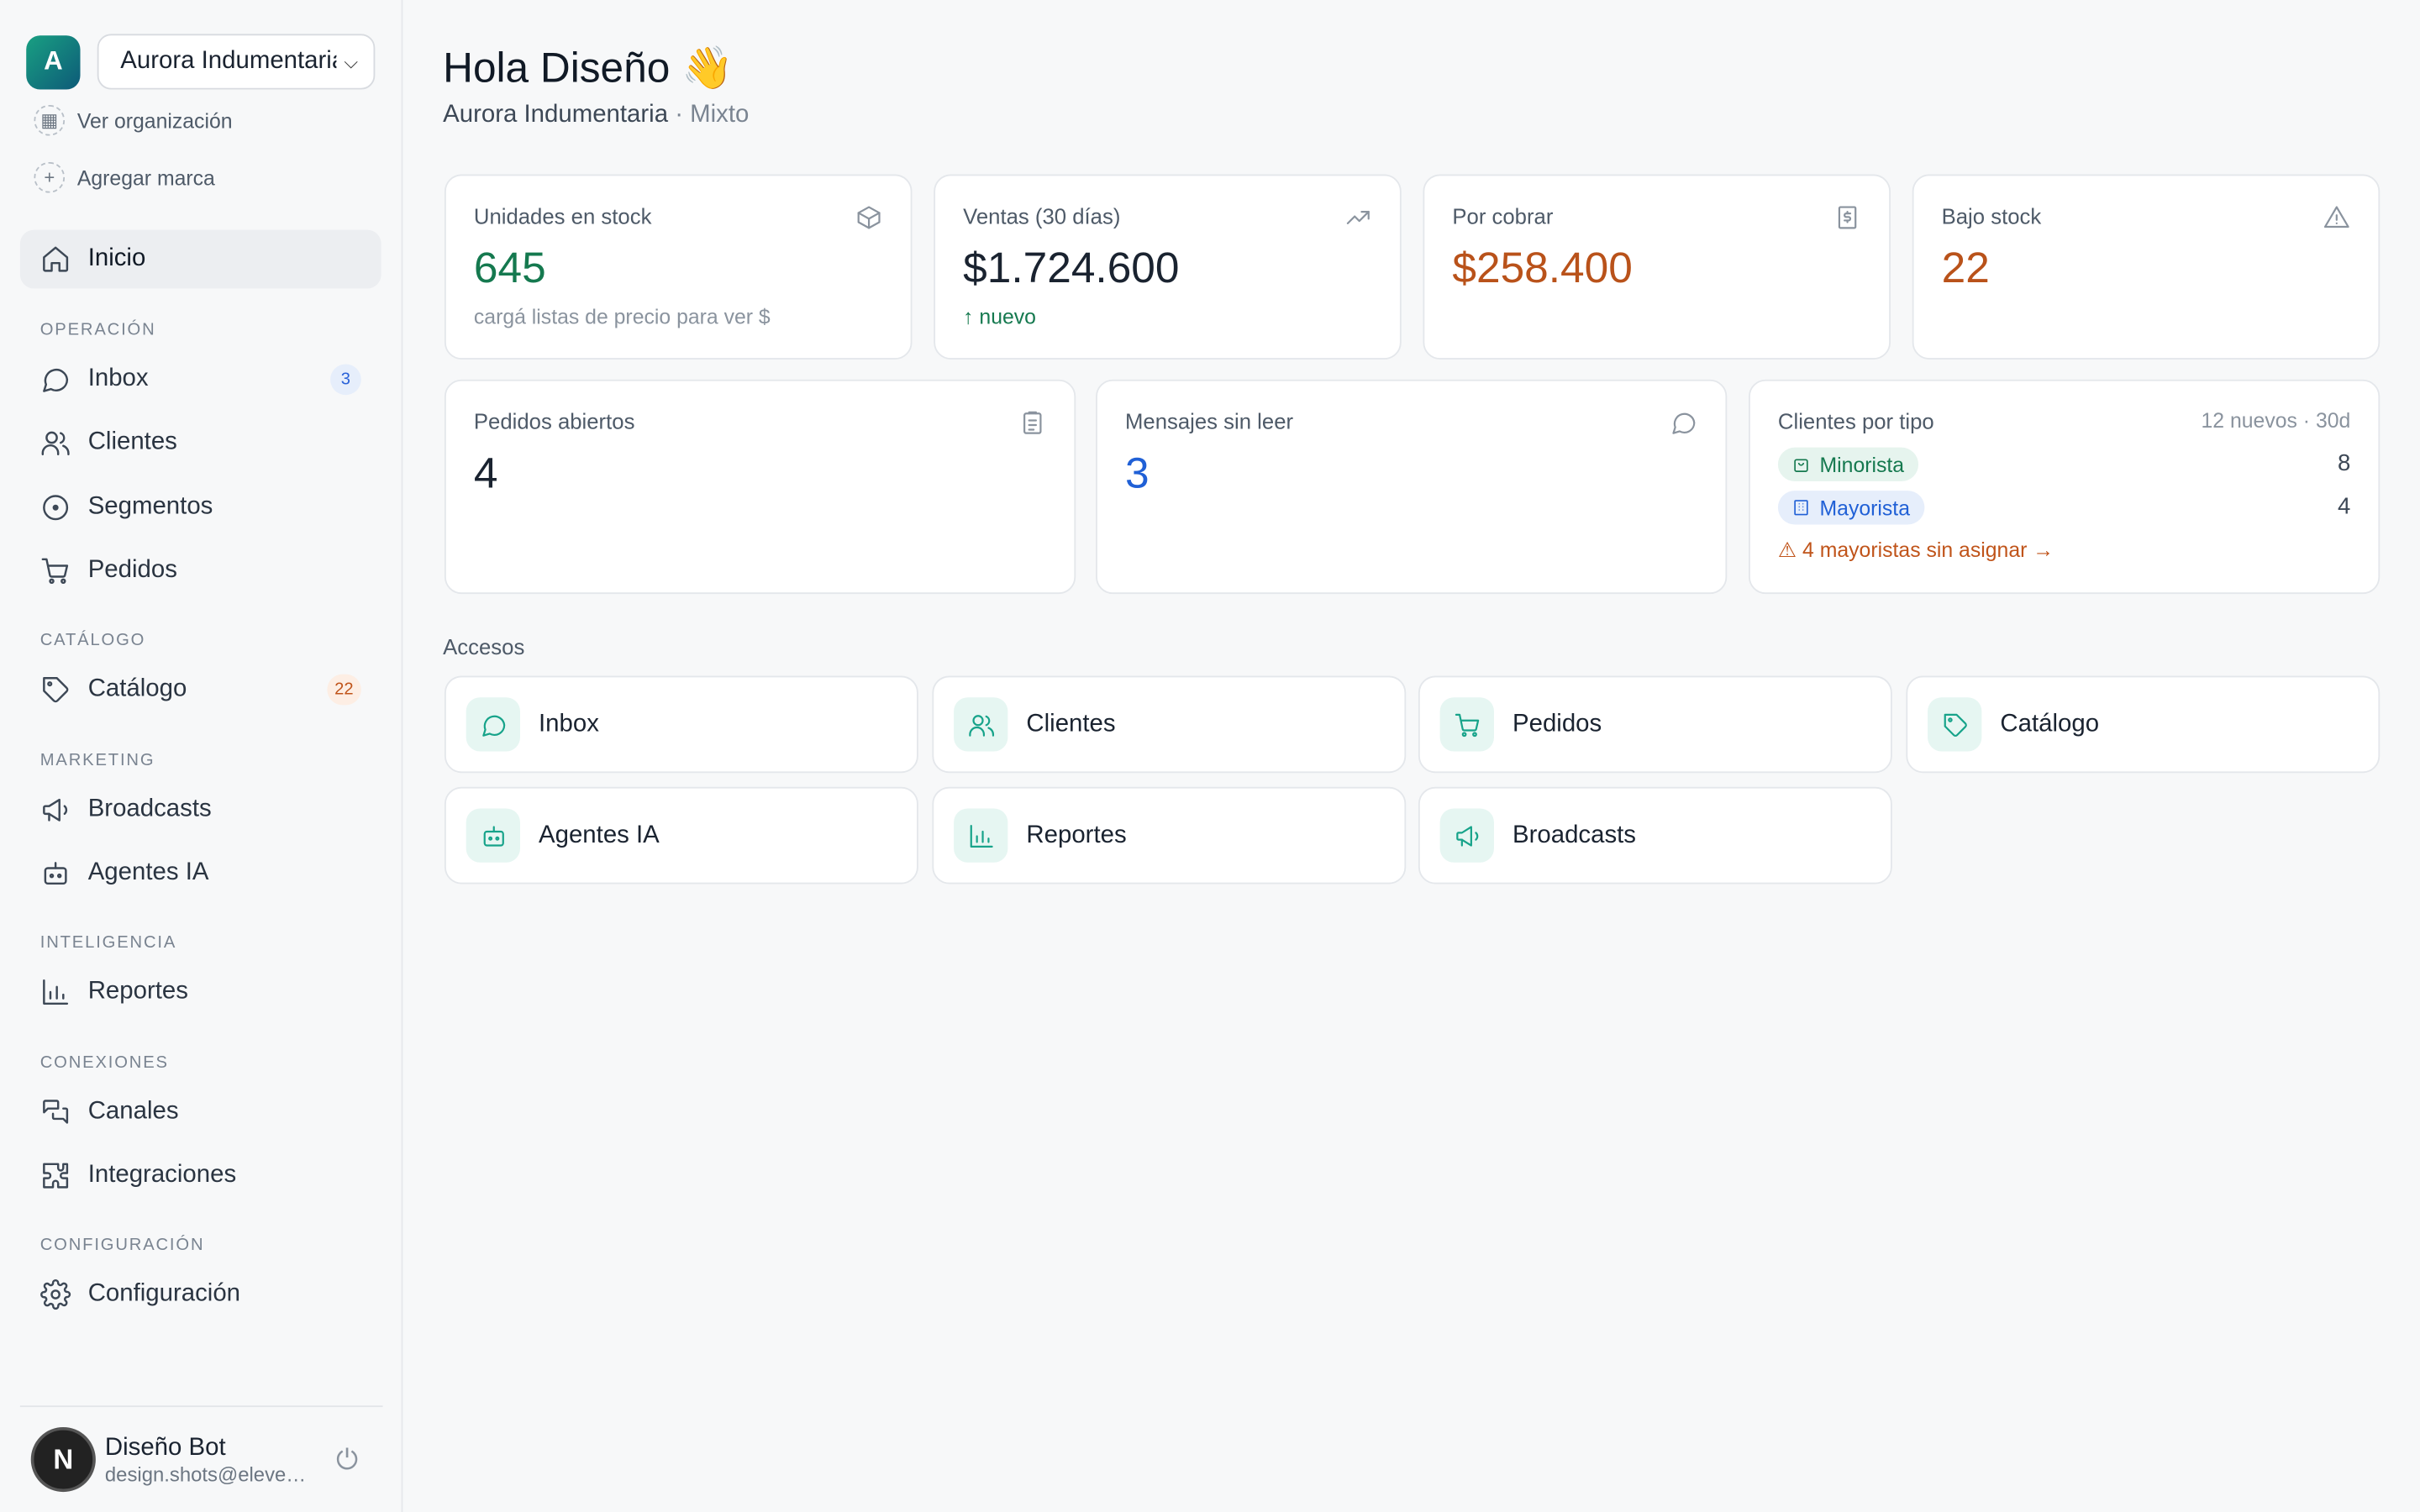 This screenshot has width=2420, height=1512. Describe the element at coordinates (206, 1473) in the screenshot. I see `user-email: design.shots@eleven.studio` at that location.